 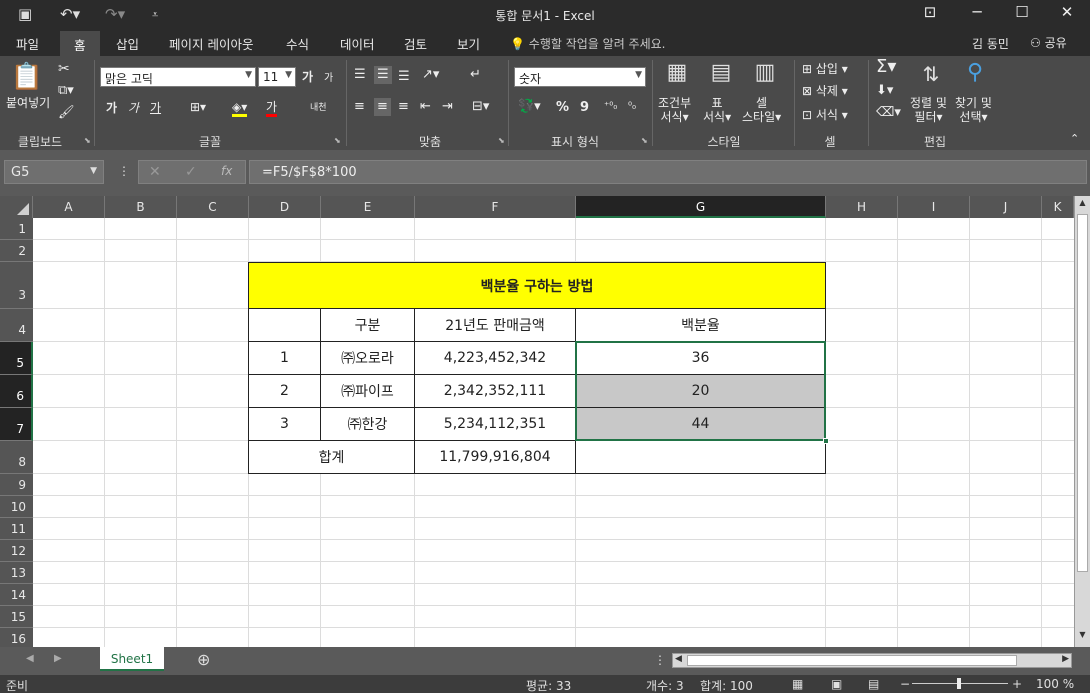 I want to click on scroll-down-icon: ▼, so click(x=1082, y=637).